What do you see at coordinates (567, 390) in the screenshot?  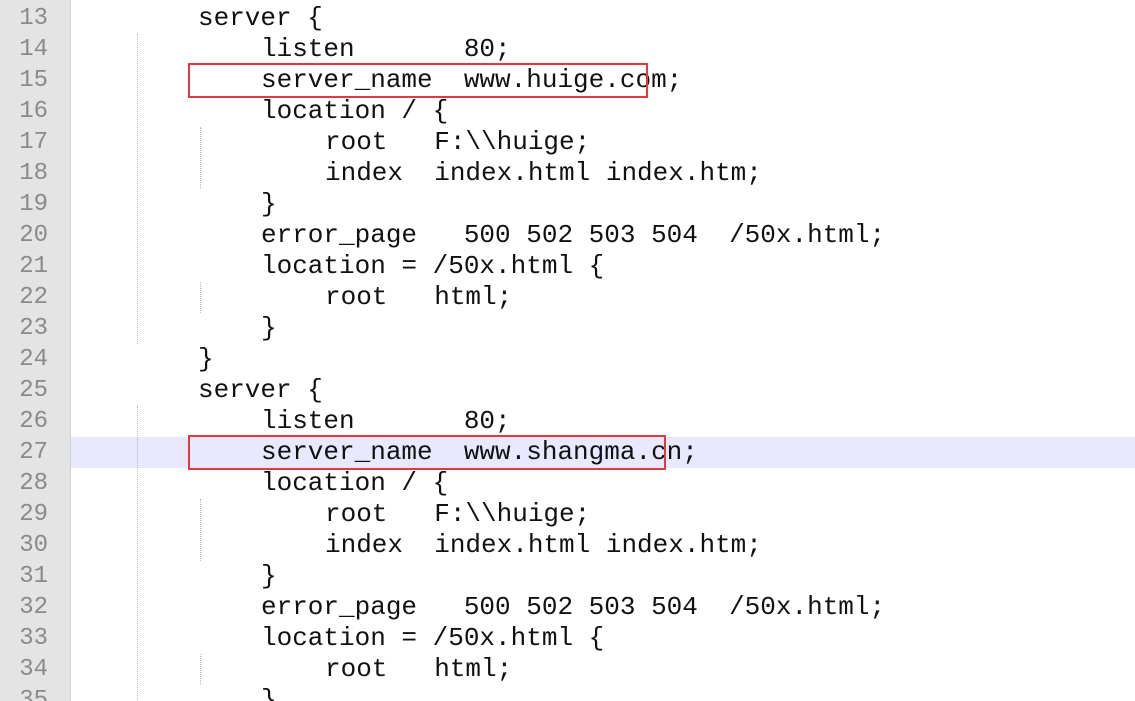 I see `code-line-25: 25 server {` at bounding box center [567, 390].